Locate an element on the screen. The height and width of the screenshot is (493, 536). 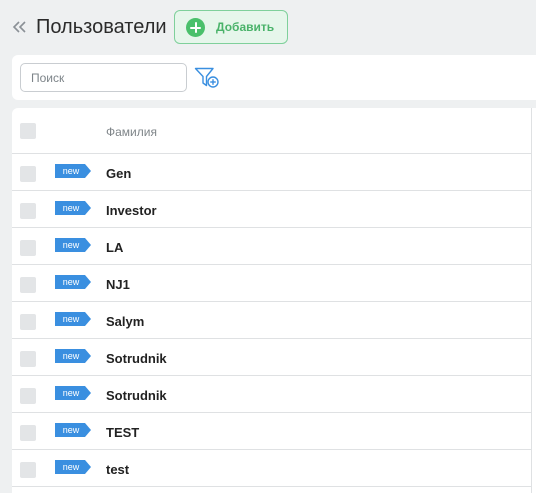
user-surname: LA is located at coordinates (114, 247).